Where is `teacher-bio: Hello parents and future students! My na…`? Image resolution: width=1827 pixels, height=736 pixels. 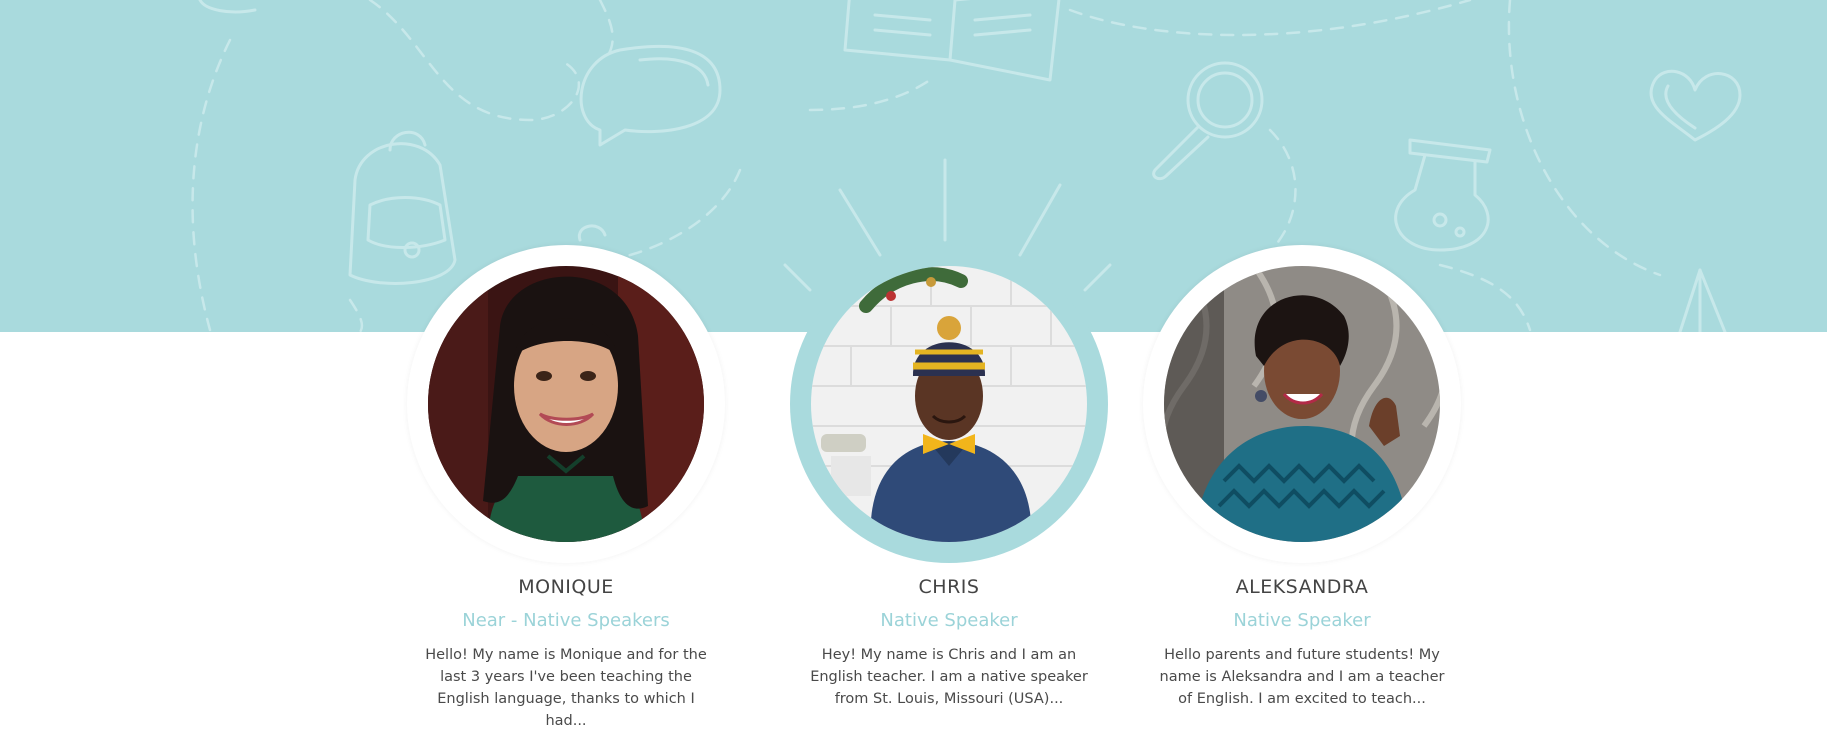
teacher-bio: Hello parents and future students! My na… is located at coordinates (1302, 677).